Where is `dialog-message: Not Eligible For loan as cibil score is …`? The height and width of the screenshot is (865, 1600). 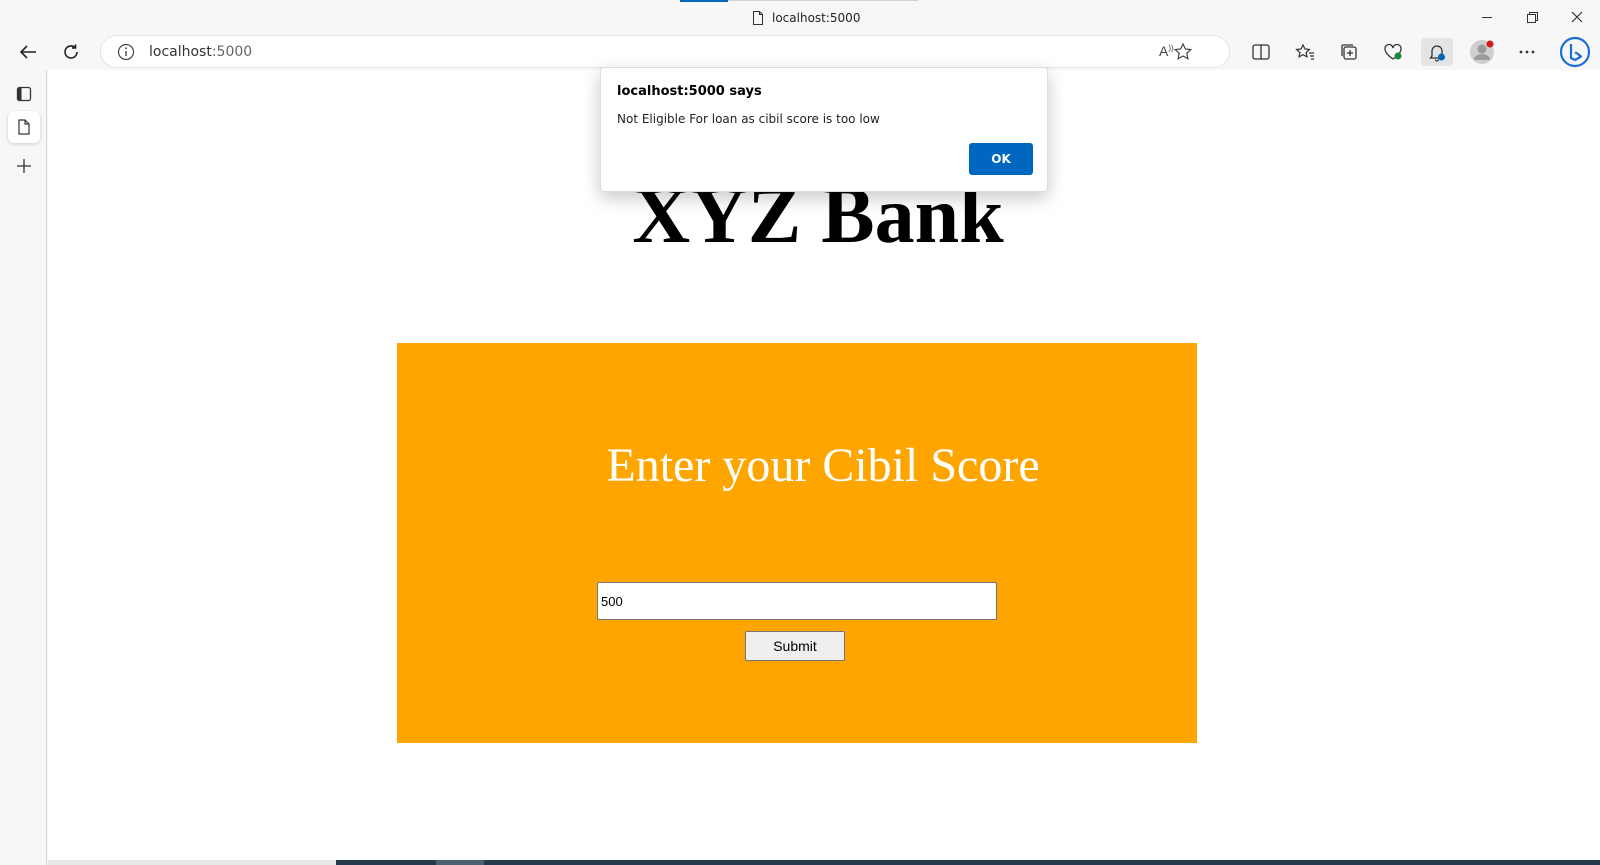 dialog-message: Not Eligible For loan as cibil score is … is located at coordinates (748, 119).